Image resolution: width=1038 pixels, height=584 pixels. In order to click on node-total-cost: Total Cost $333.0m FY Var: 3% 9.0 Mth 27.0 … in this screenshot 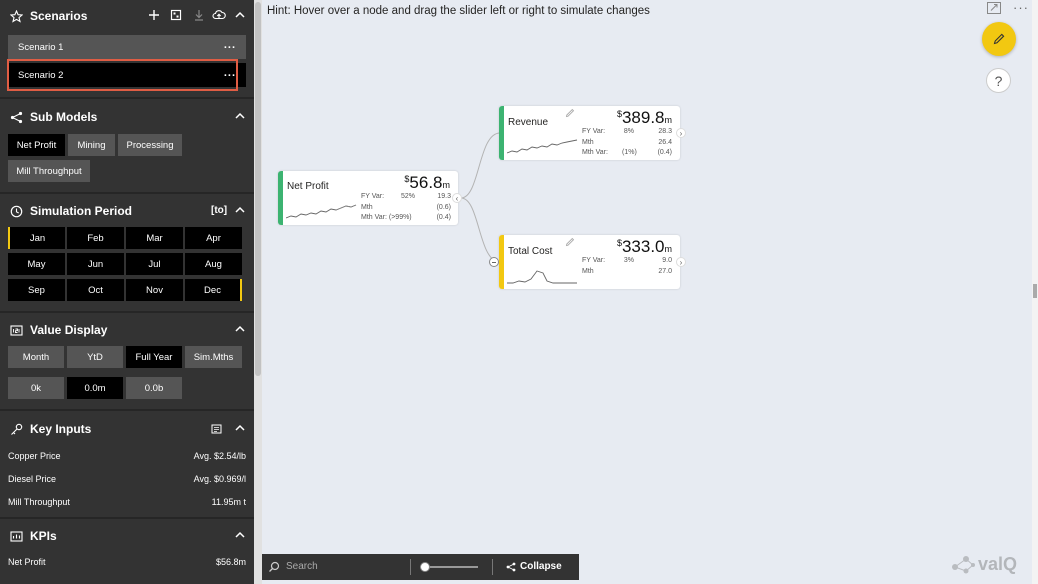, I will do `click(592, 262)`.